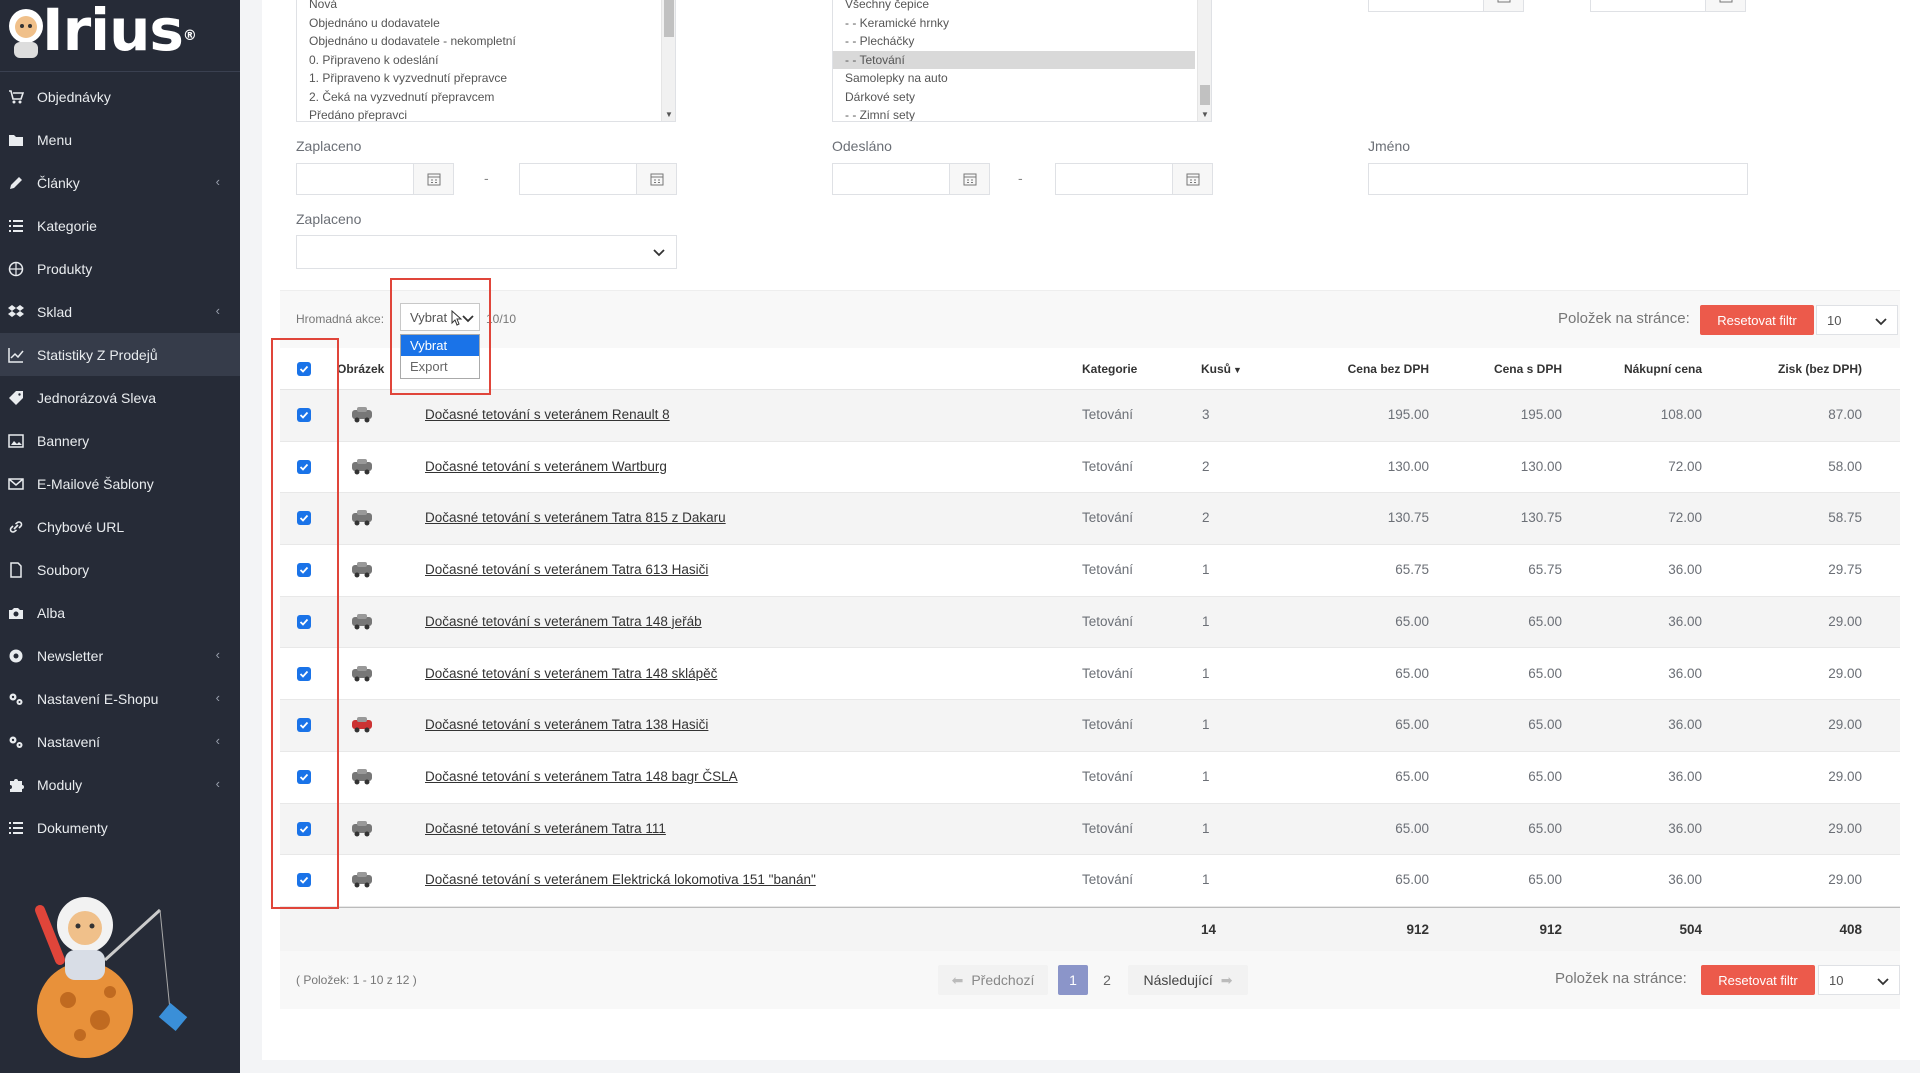 This screenshot has width=1920, height=1073. Describe the element at coordinates (486, 97) in the screenshot. I see `listbox-option: 2. Čeká na vyzvednutí přepravcem` at that location.